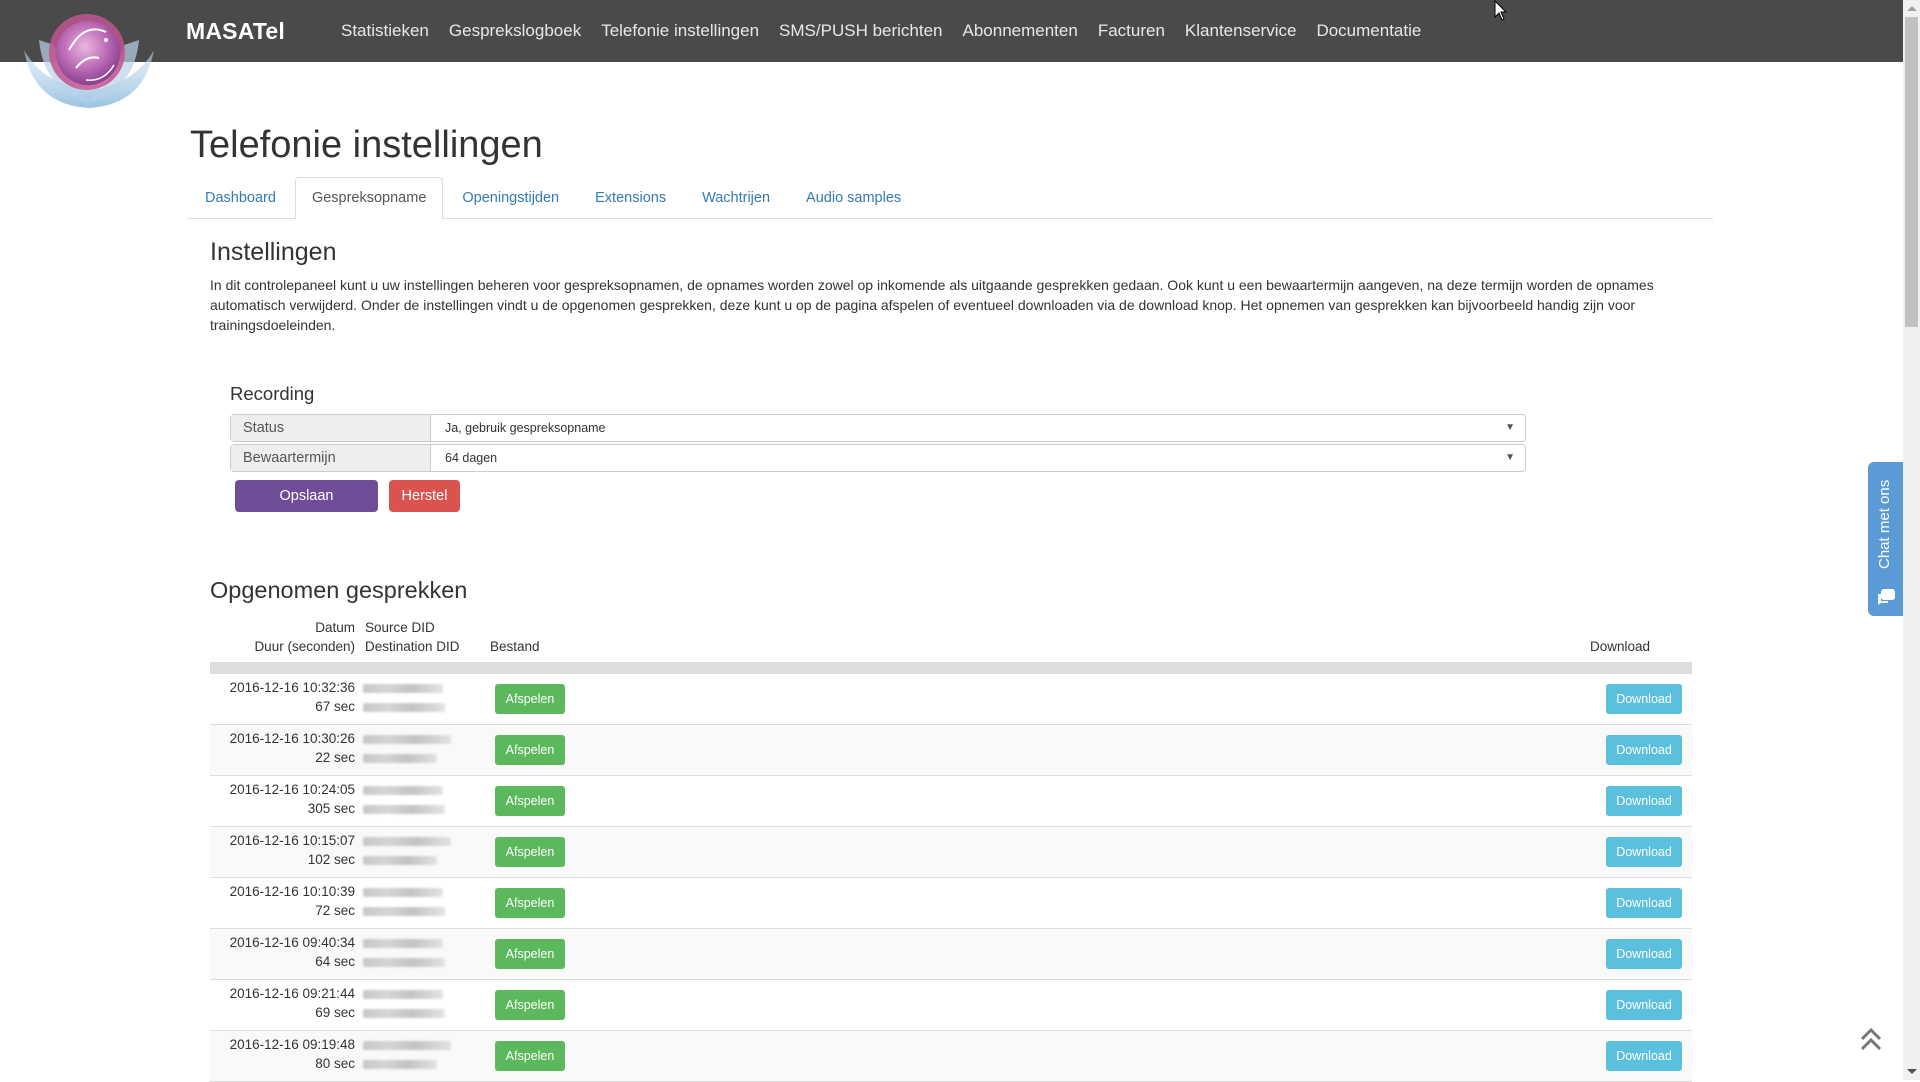 This screenshot has width=1920, height=1082. I want to click on tab-gespreksopname: Gespreksopname, so click(369, 198).